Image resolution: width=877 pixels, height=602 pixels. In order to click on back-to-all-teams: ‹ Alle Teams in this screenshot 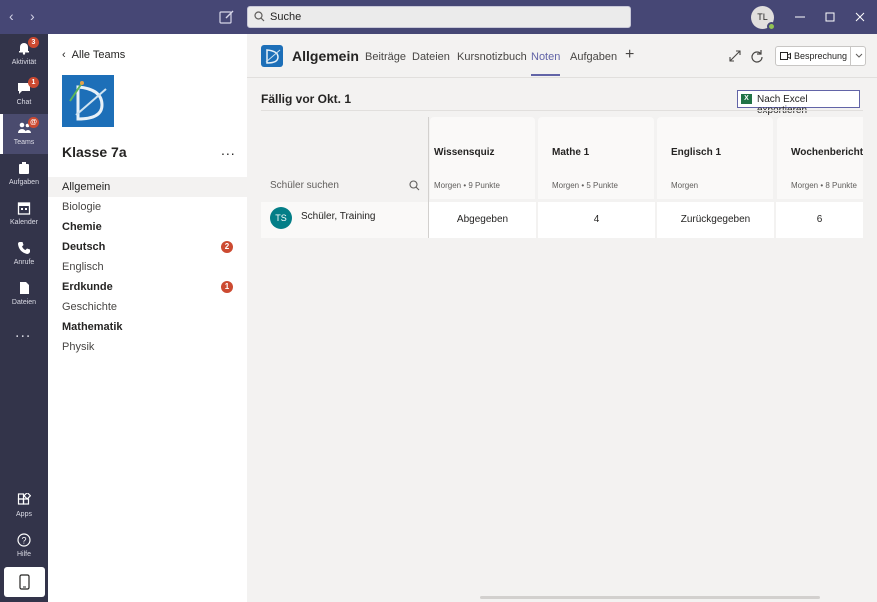, I will do `click(93, 55)`.